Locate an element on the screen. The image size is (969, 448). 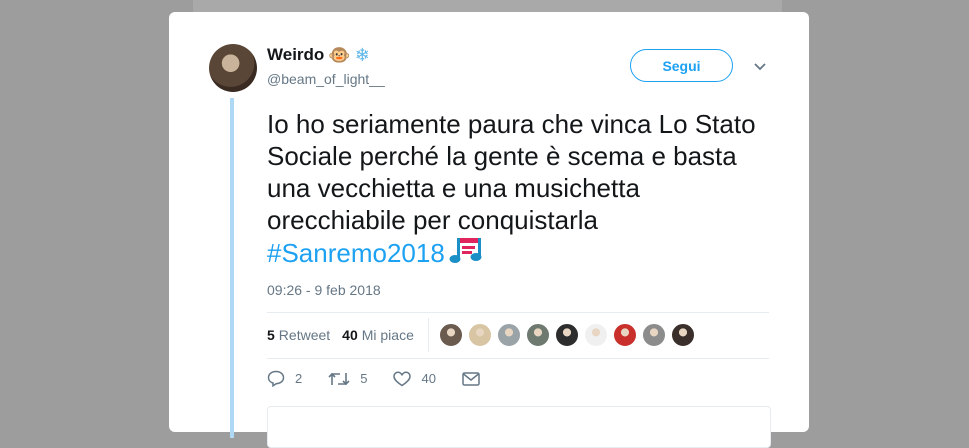
tweet-timestamp: 09:26 - 9 feb 2018 is located at coordinates (324, 290).